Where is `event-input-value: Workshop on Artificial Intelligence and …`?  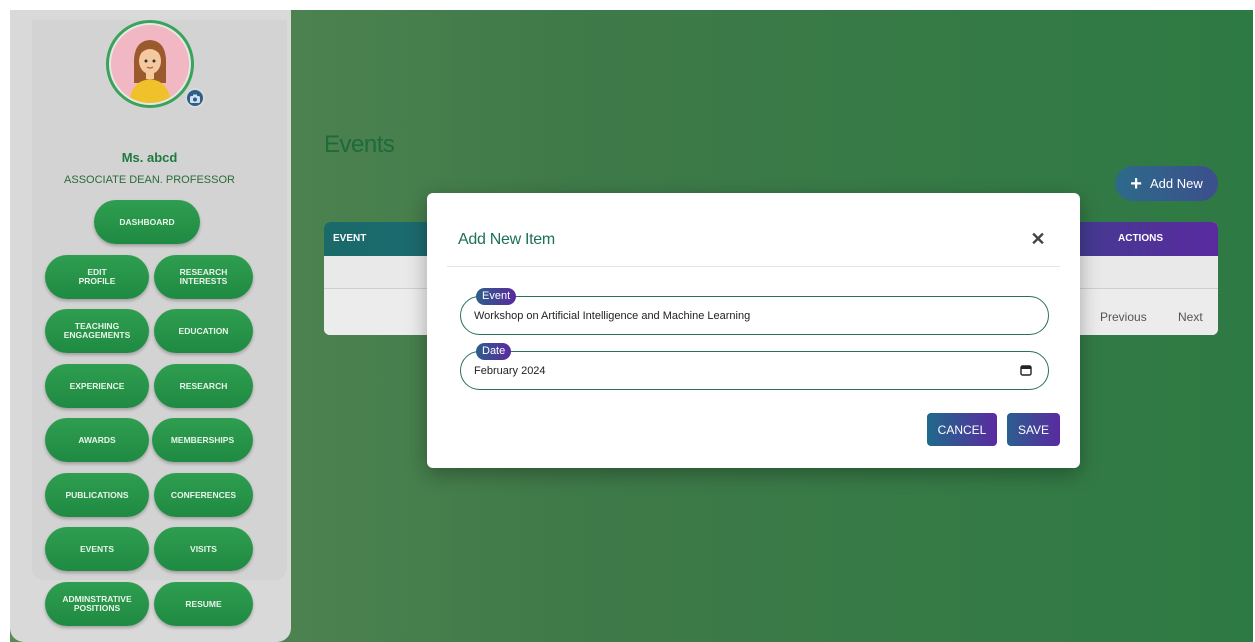 event-input-value: Workshop on Artificial Intelligence and … is located at coordinates (612, 316).